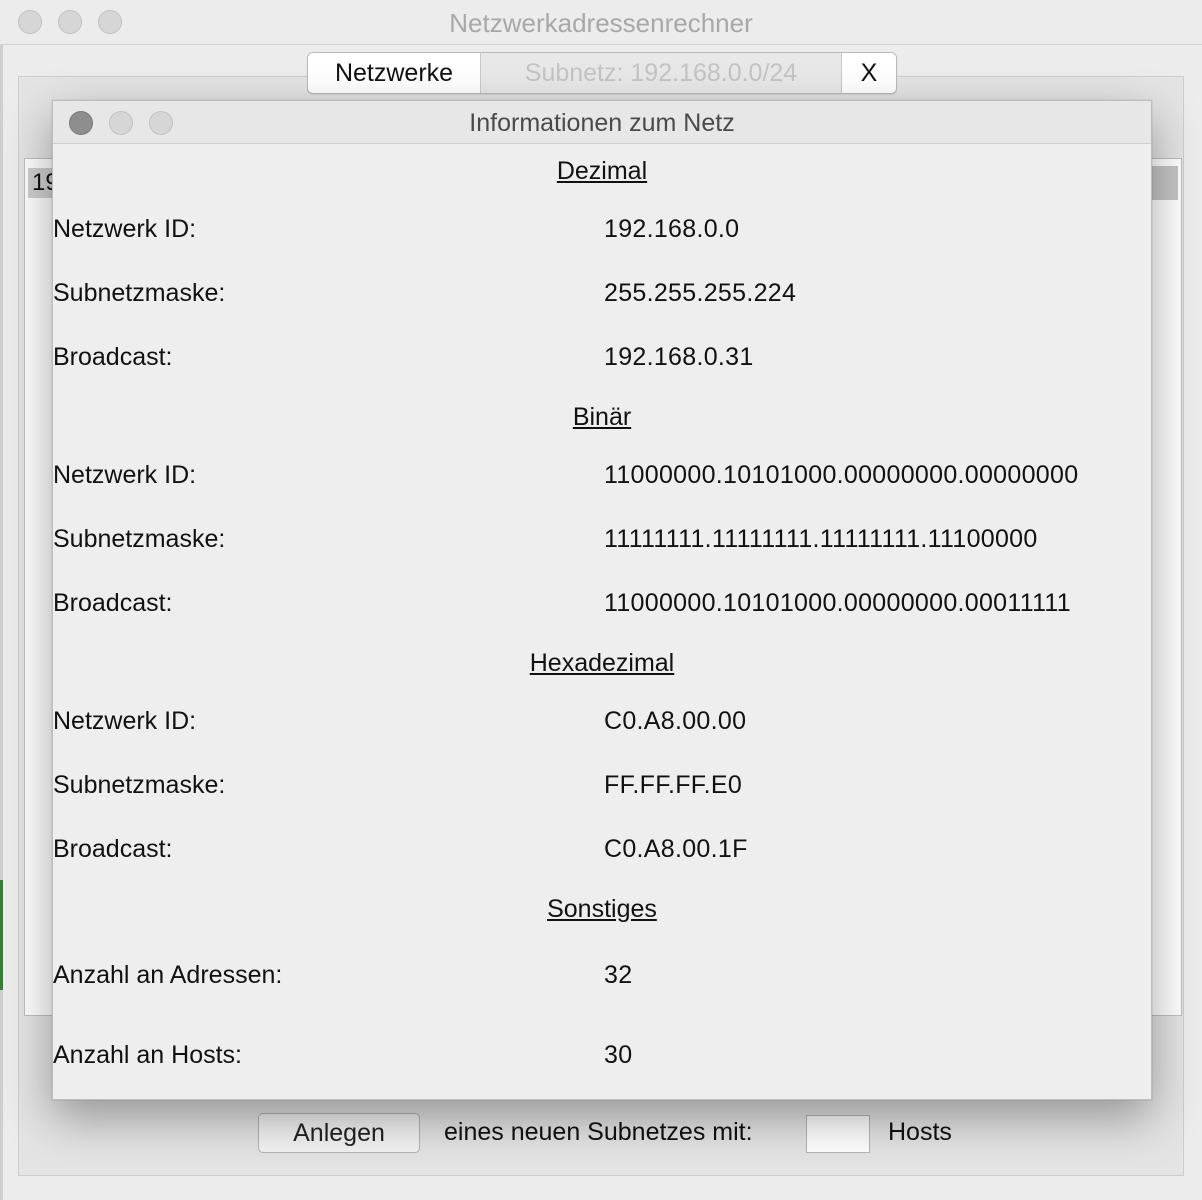  What do you see at coordinates (1, 935) in the screenshot?
I see `background-window-edge` at bounding box center [1, 935].